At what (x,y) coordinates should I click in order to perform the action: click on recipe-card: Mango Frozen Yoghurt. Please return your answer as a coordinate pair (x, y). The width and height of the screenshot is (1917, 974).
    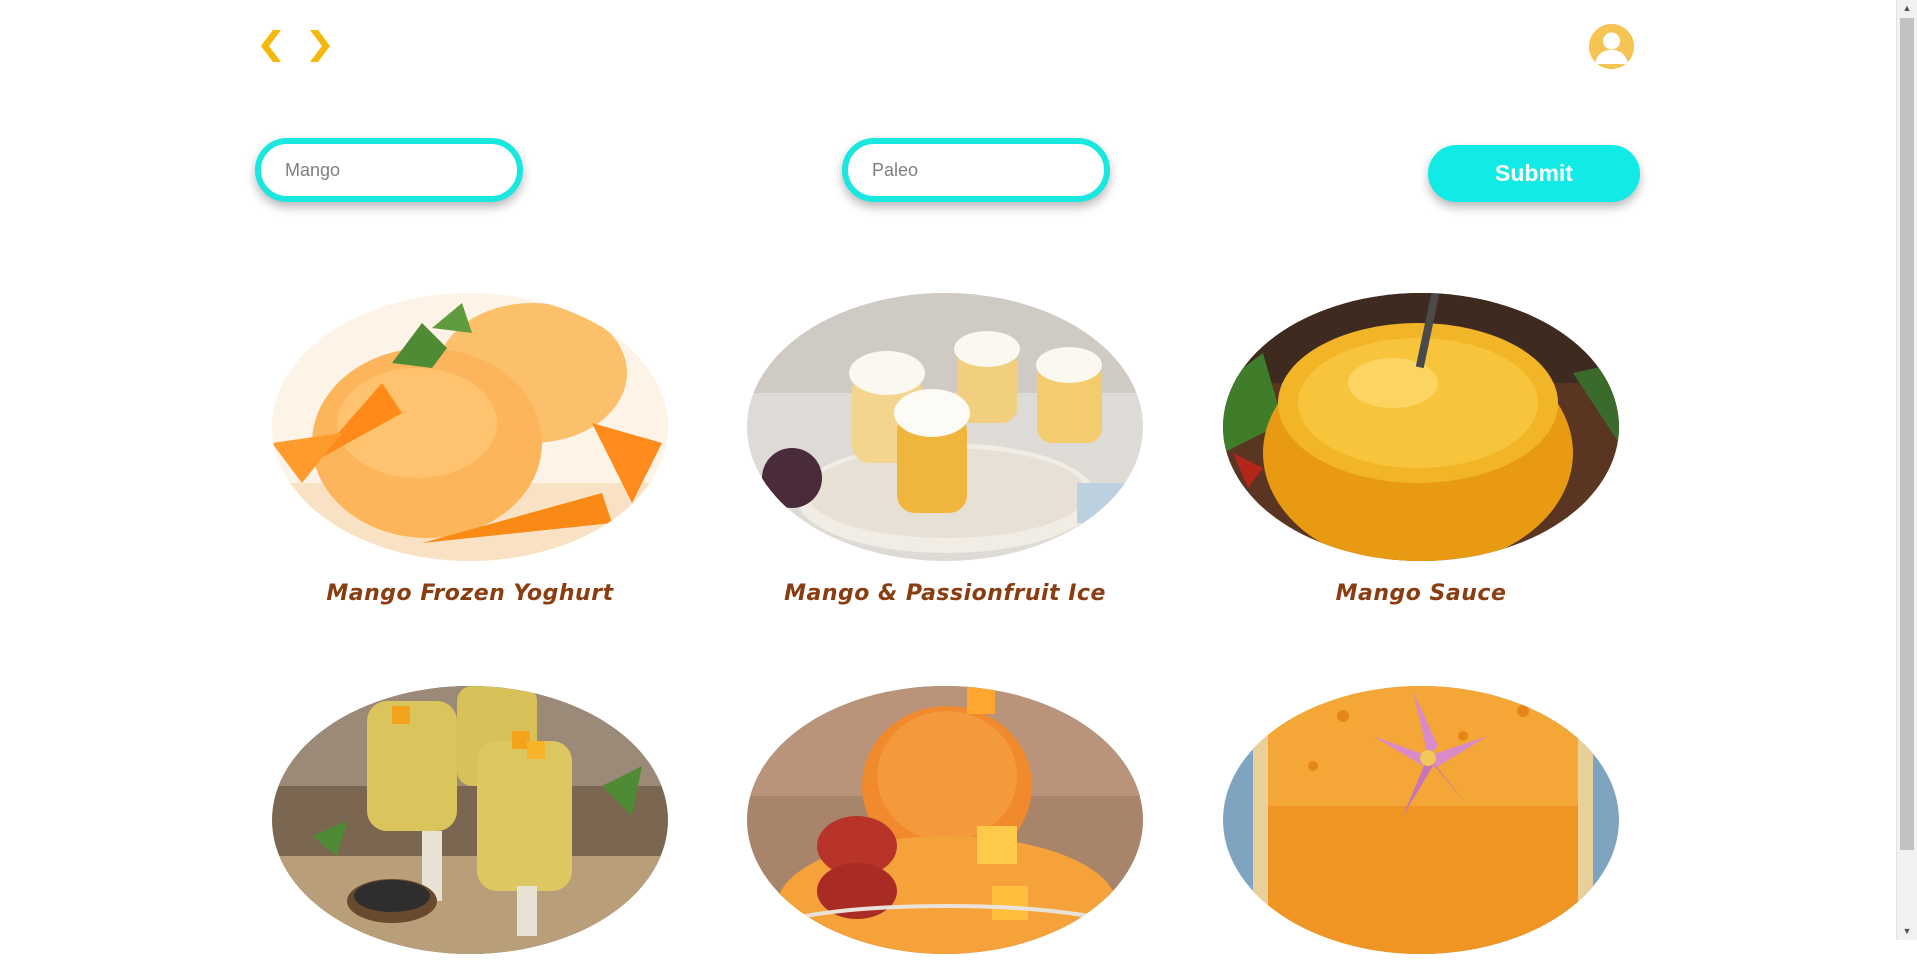
    Looking at the image, I should click on (470, 449).